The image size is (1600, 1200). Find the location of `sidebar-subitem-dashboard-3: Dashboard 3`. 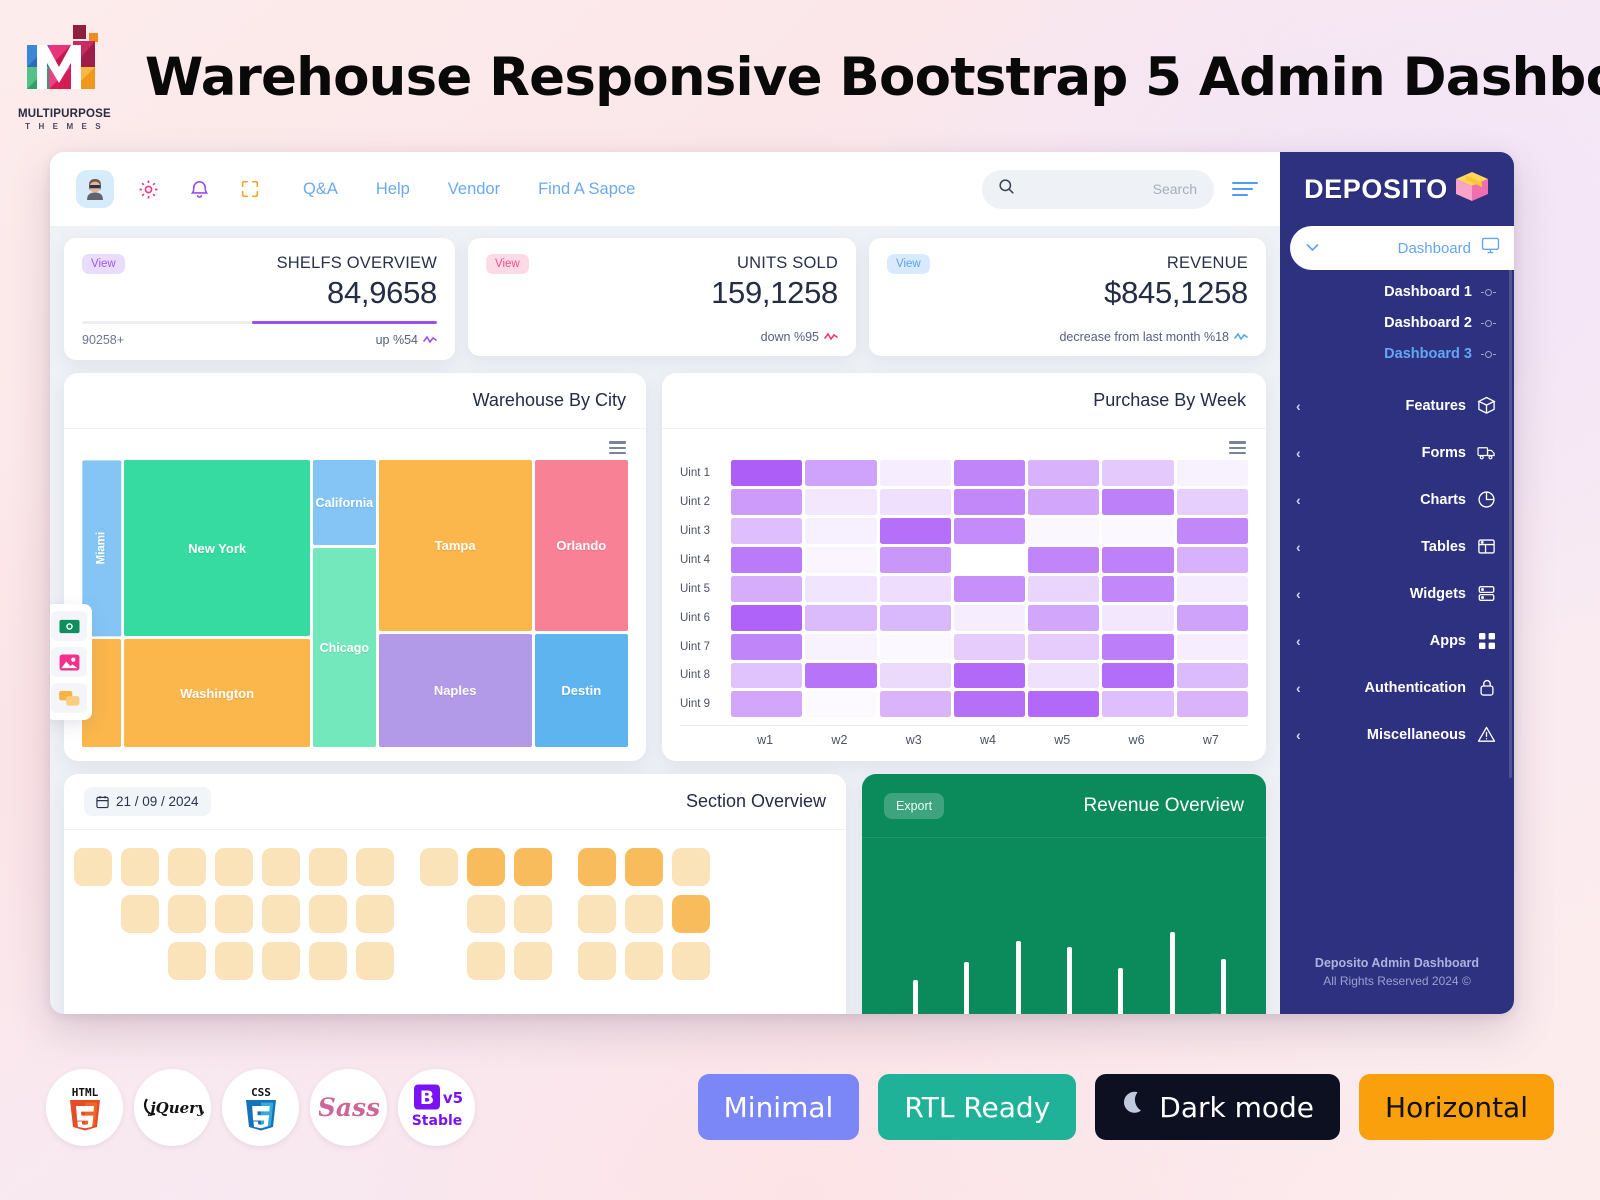

sidebar-subitem-dashboard-3: Dashboard 3 is located at coordinates (1388, 354).